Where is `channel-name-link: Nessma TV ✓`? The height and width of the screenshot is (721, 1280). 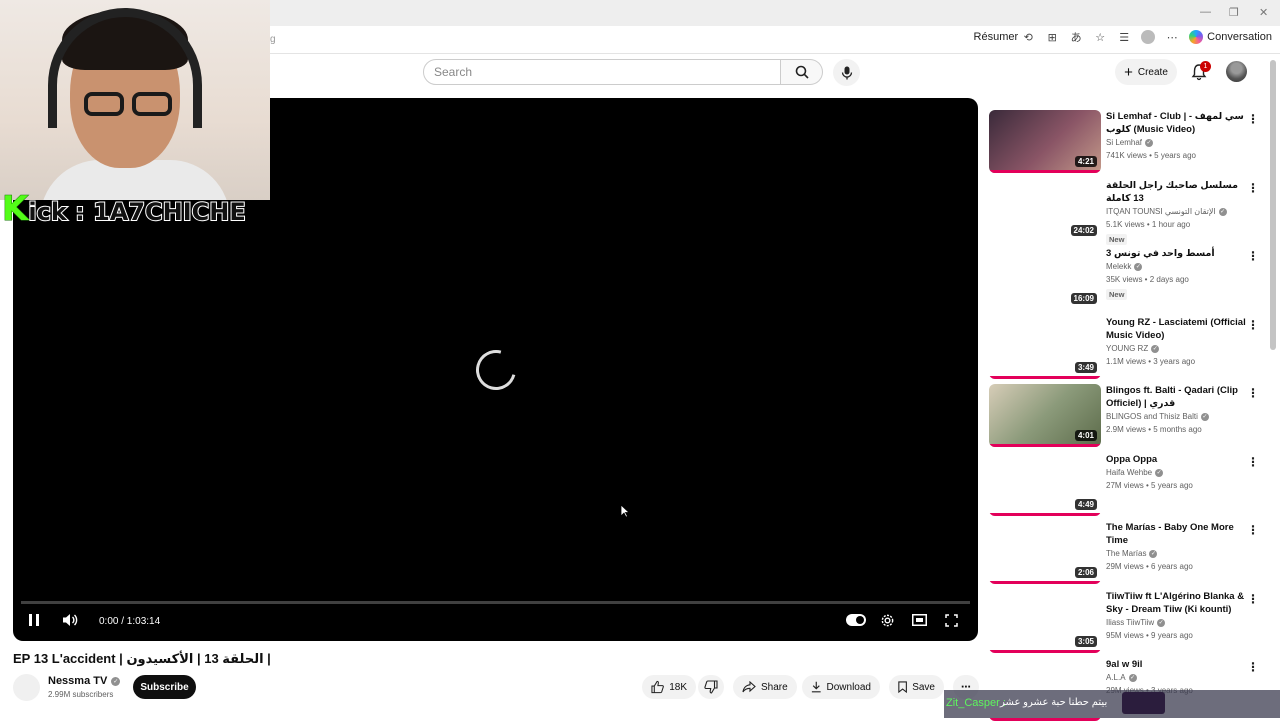 channel-name-link: Nessma TV ✓ is located at coordinates (84, 681).